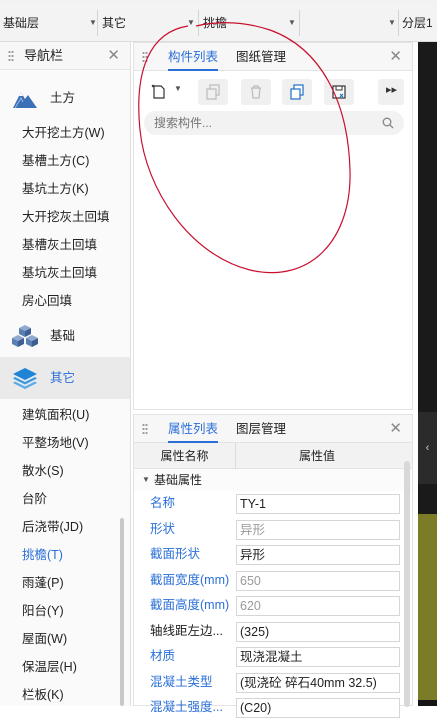  I want to click on nav-scrollbar, so click(122, 612).